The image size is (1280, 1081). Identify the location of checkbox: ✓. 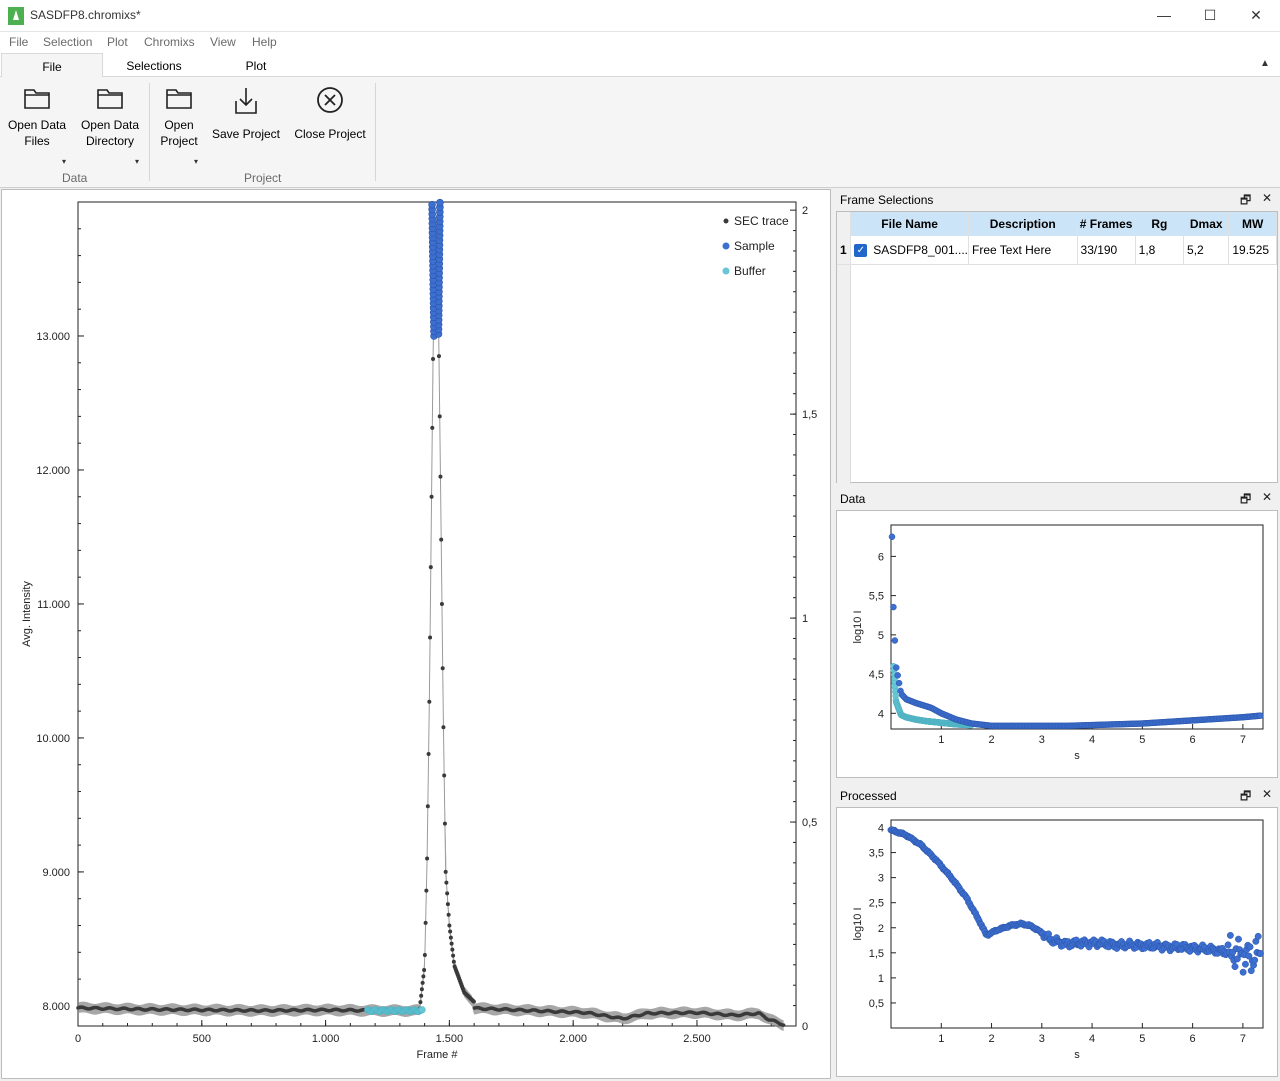
(861, 250).